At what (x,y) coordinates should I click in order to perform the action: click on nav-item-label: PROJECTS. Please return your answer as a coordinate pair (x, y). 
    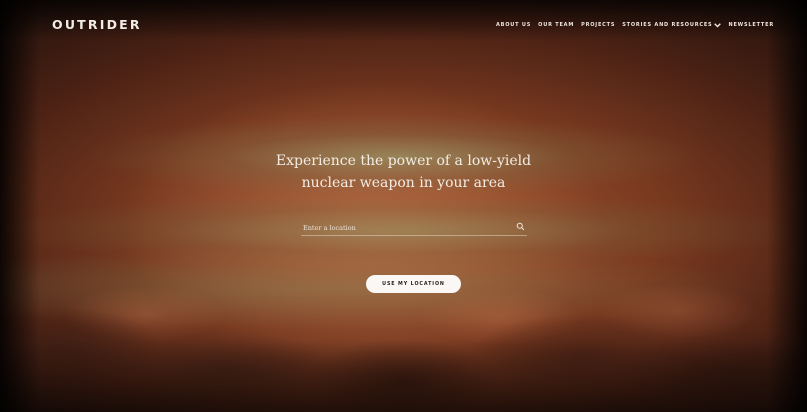
    Looking at the image, I should click on (598, 25).